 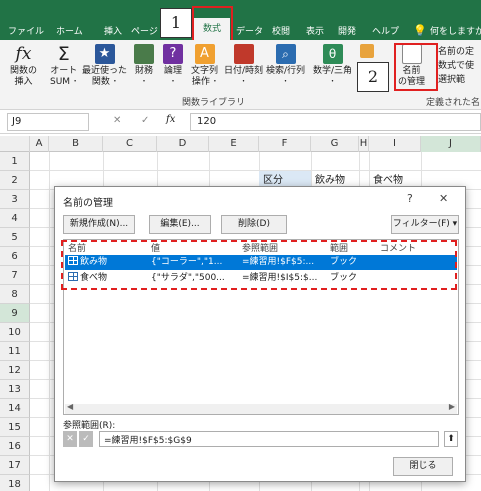 What do you see at coordinates (261, 408) in the screenshot?
I see `horizontal-scrollbar: ◀ ▶` at bounding box center [261, 408].